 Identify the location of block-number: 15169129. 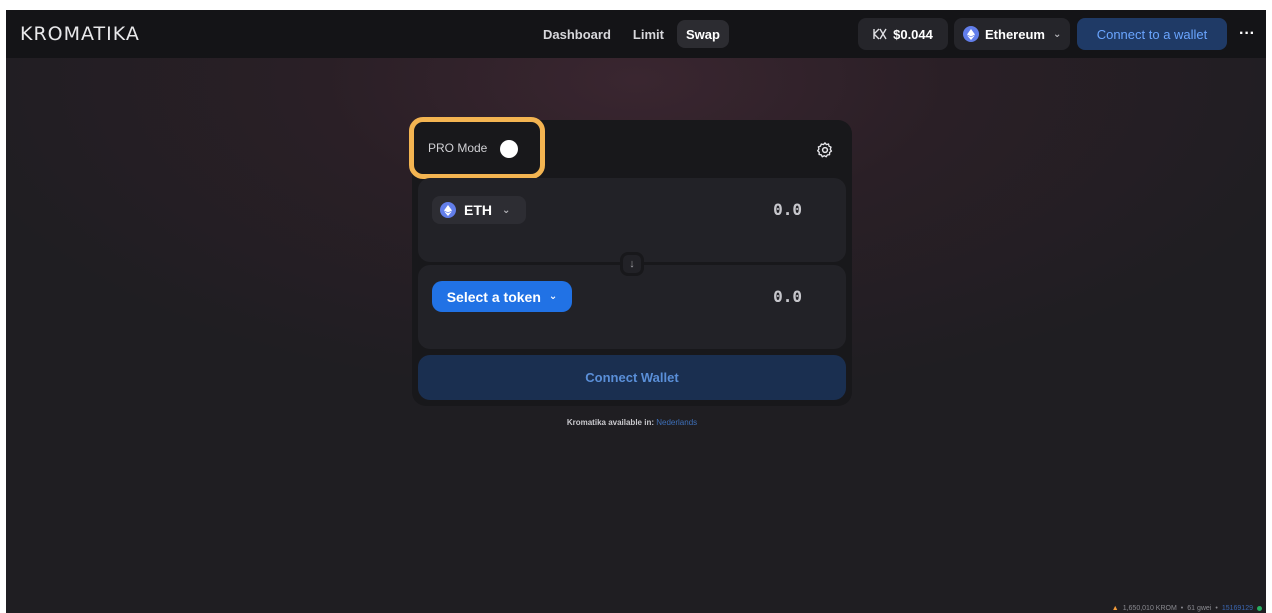
(1237, 608).